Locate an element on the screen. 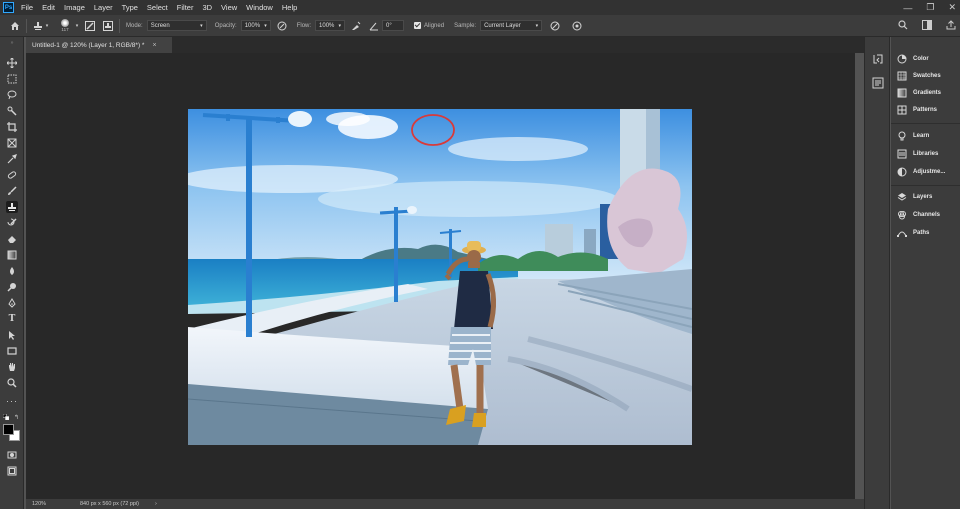 The image size is (960, 509). foreground-color-swatch is located at coordinates (8, 429).